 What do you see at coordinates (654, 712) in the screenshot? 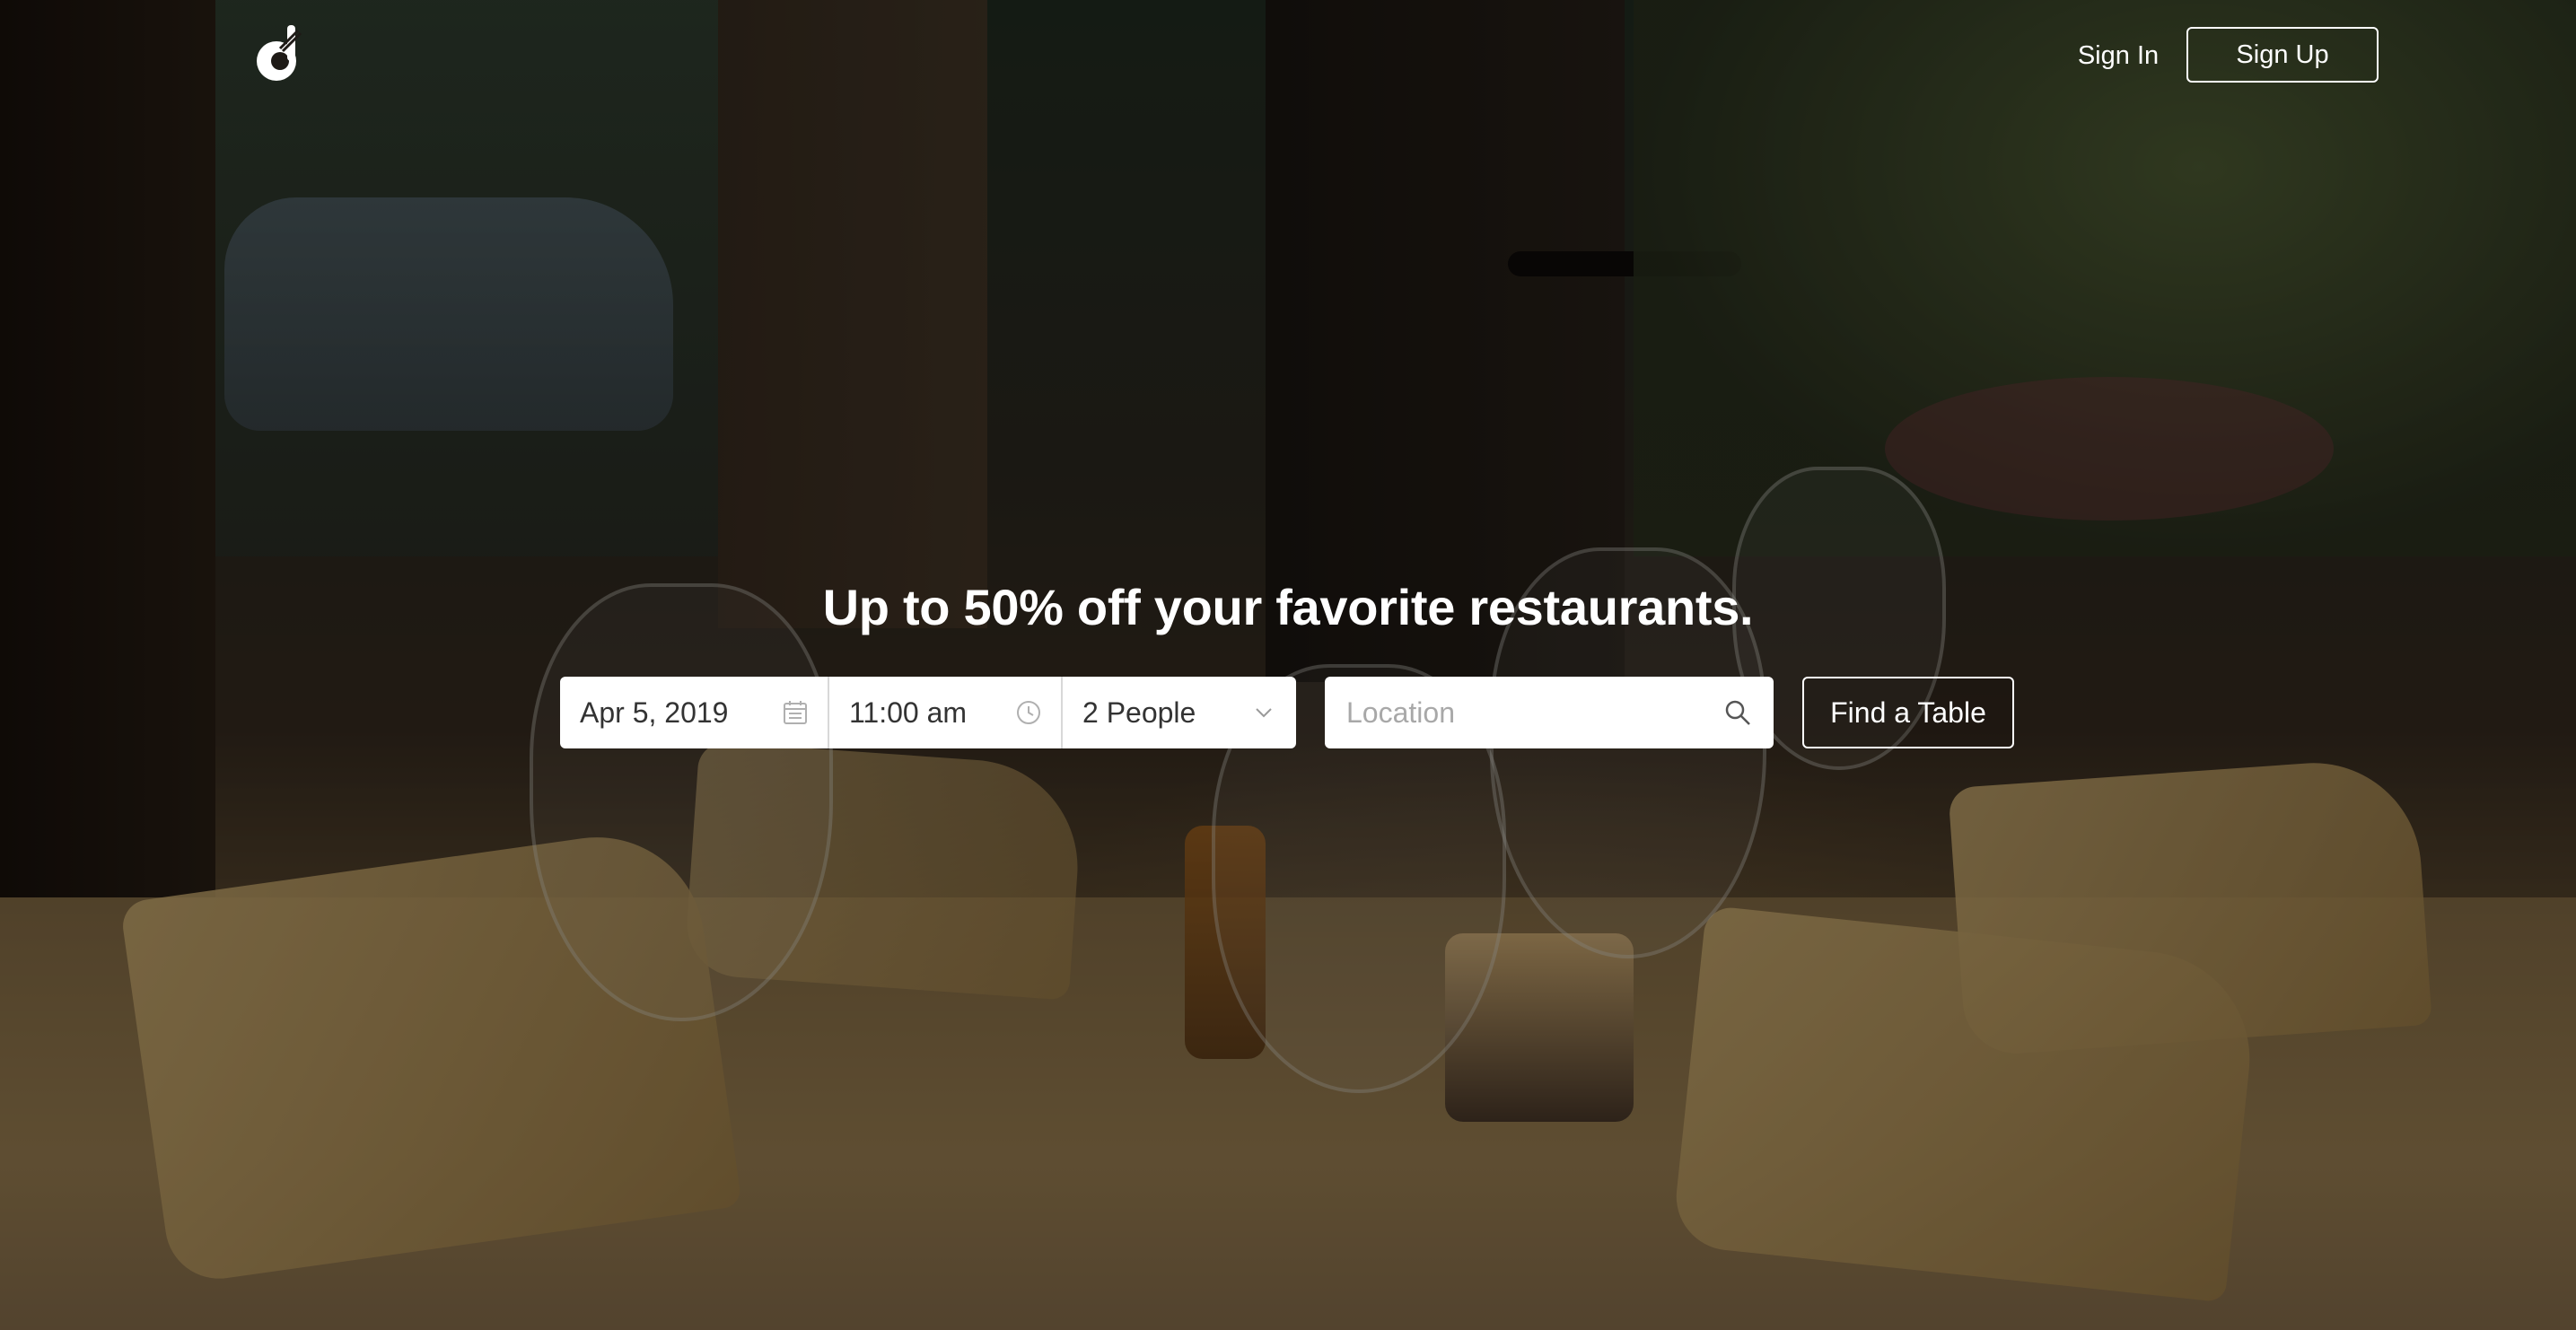
I see `date-value: Apr 5, 2019` at bounding box center [654, 712].